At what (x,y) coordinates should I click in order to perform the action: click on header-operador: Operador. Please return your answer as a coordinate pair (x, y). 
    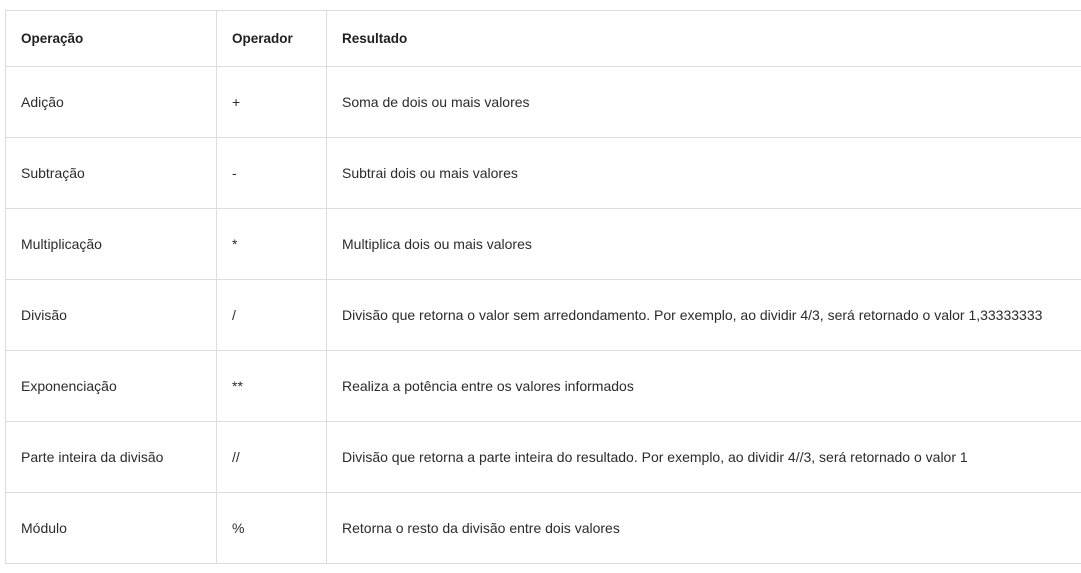
    Looking at the image, I should click on (271, 38).